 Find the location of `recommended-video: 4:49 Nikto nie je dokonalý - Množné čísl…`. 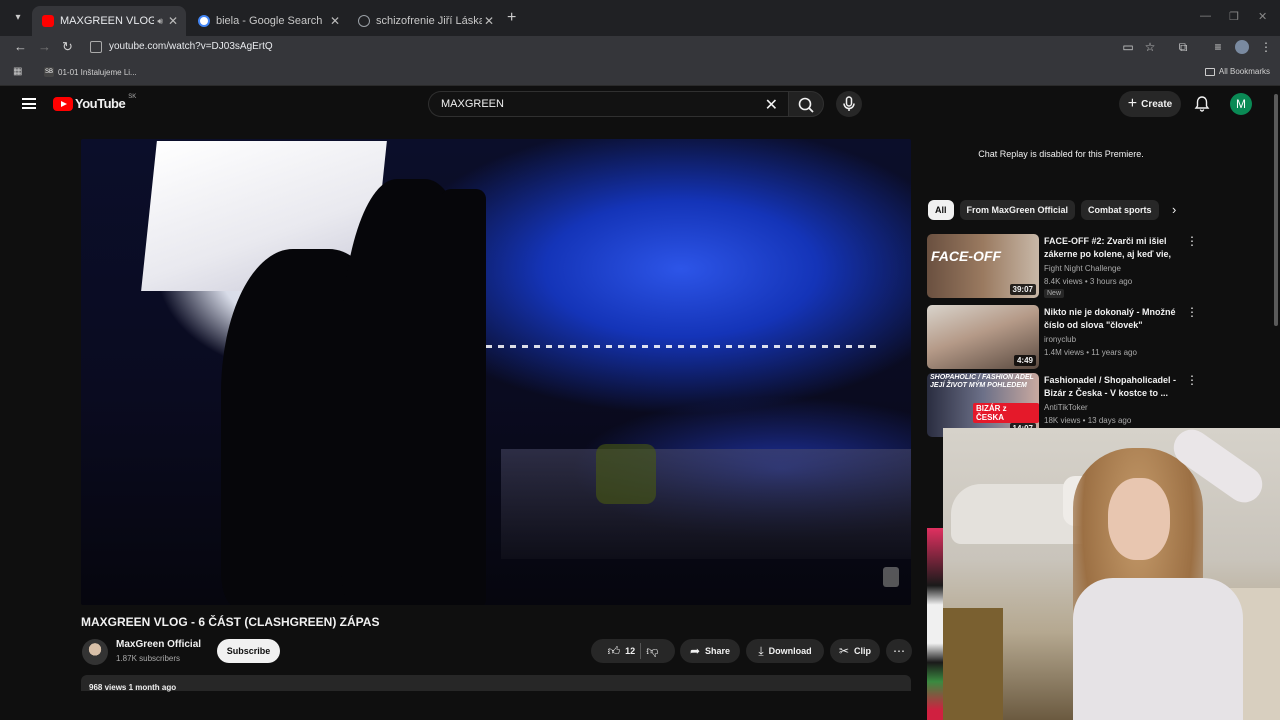

recommended-video: 4:49 Nikto nie je dokonalý - Množné čísl… is located at coordinates (1062, 338).